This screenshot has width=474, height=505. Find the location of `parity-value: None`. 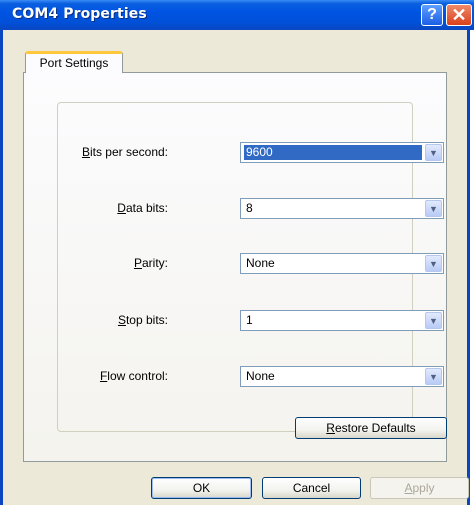

parity-value: None is located at coordinates (260, 263).